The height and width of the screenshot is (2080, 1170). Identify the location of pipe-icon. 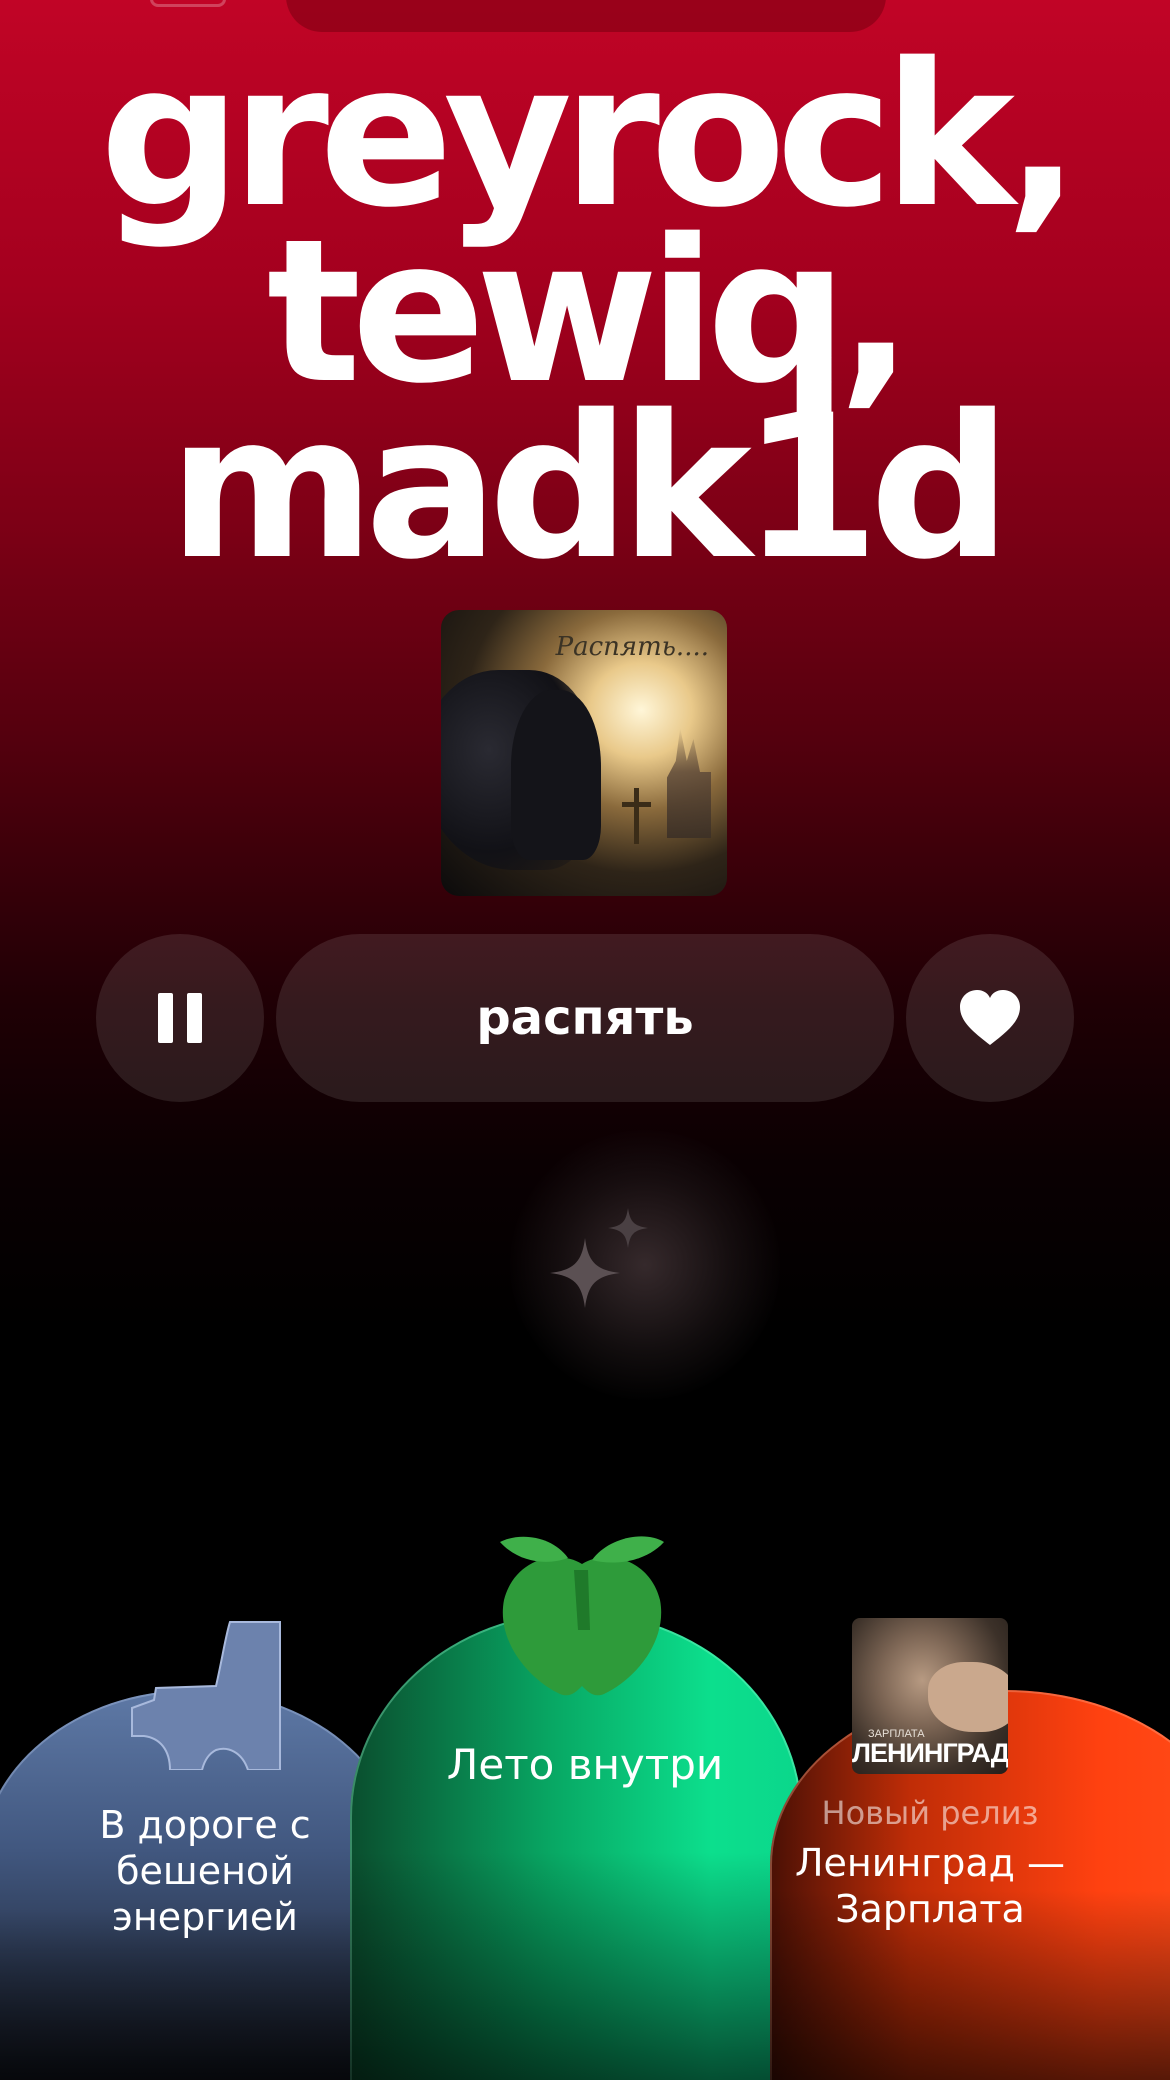
(206, 1695).